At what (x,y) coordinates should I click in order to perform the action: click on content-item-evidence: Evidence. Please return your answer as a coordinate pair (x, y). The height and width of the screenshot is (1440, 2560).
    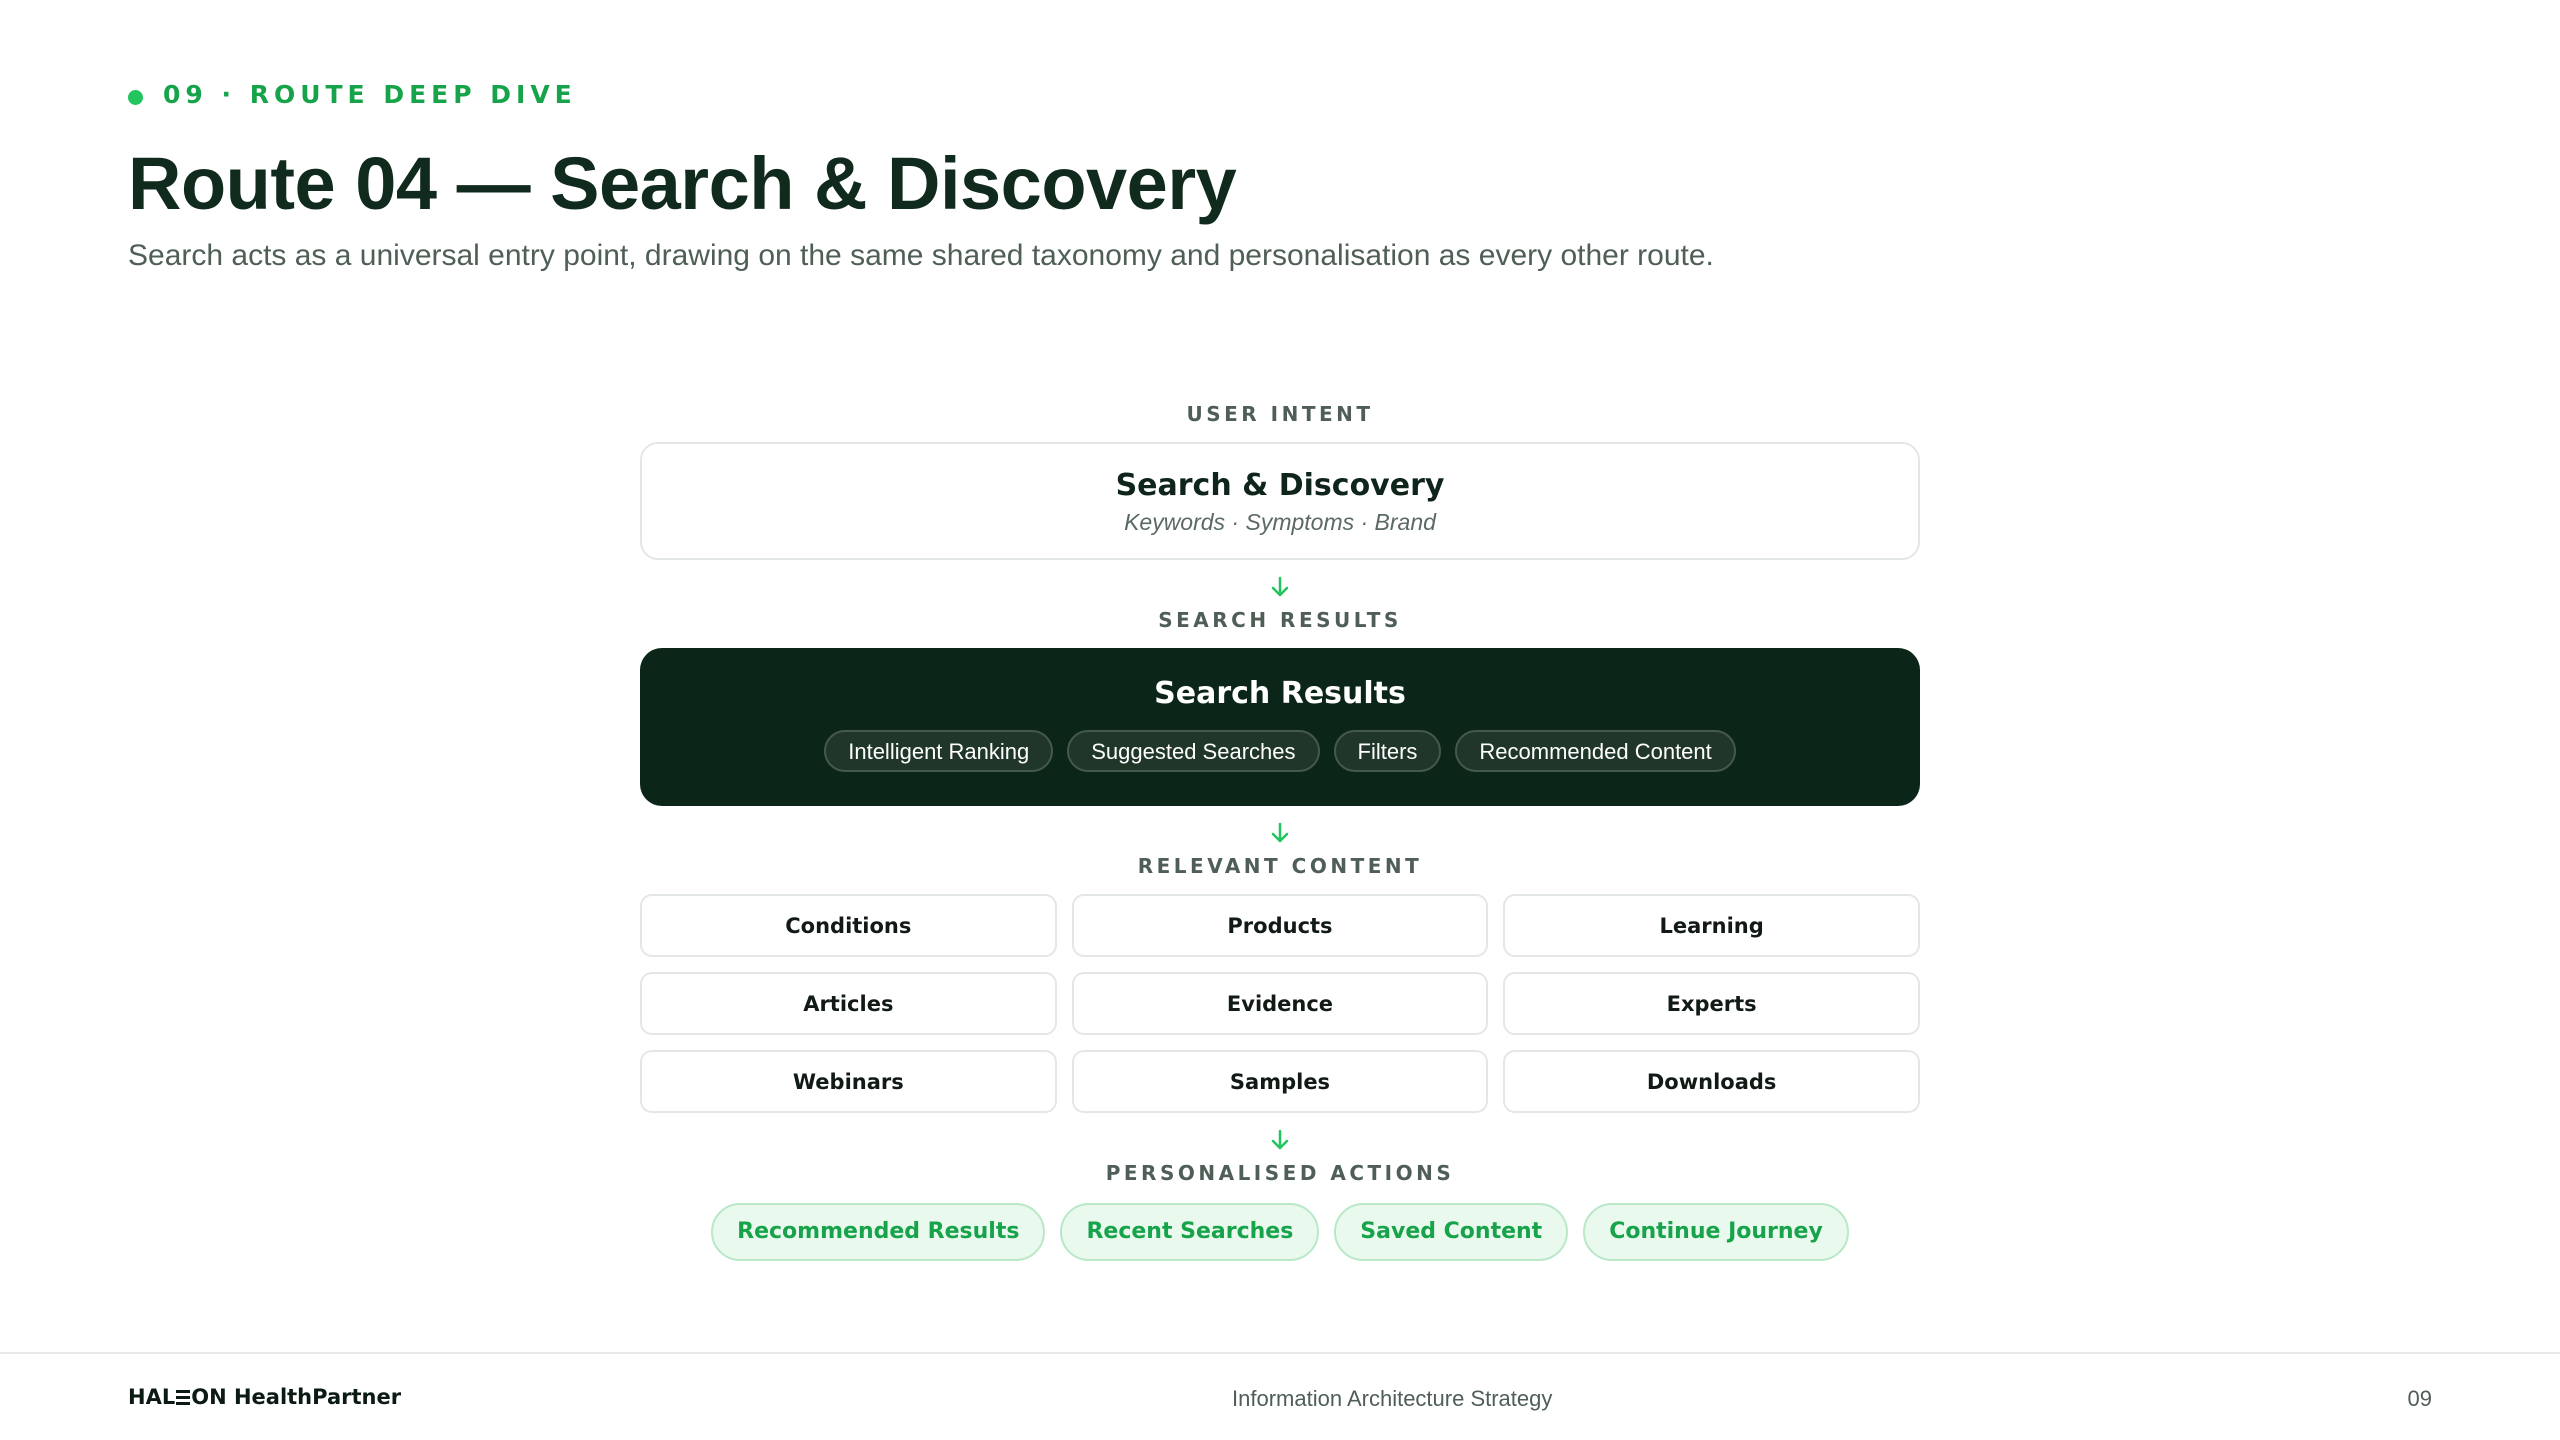
    Looking at the image, I should click on (1280, 1003).